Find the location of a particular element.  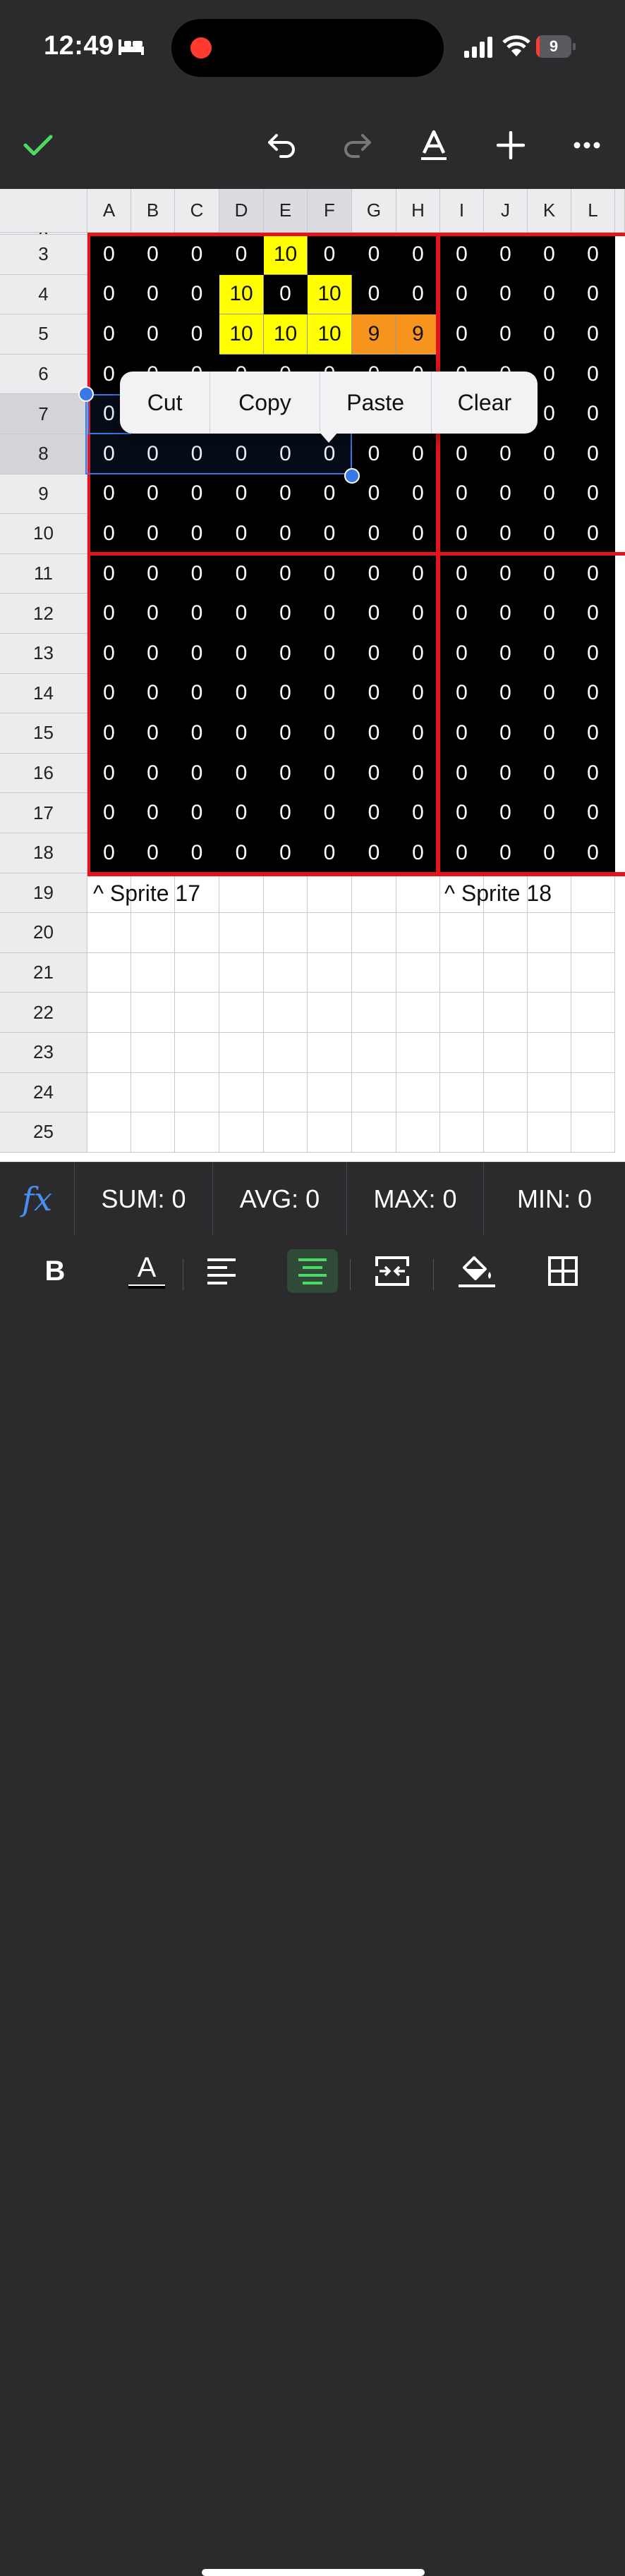

borders-button is located at coordinates (563, 1271).